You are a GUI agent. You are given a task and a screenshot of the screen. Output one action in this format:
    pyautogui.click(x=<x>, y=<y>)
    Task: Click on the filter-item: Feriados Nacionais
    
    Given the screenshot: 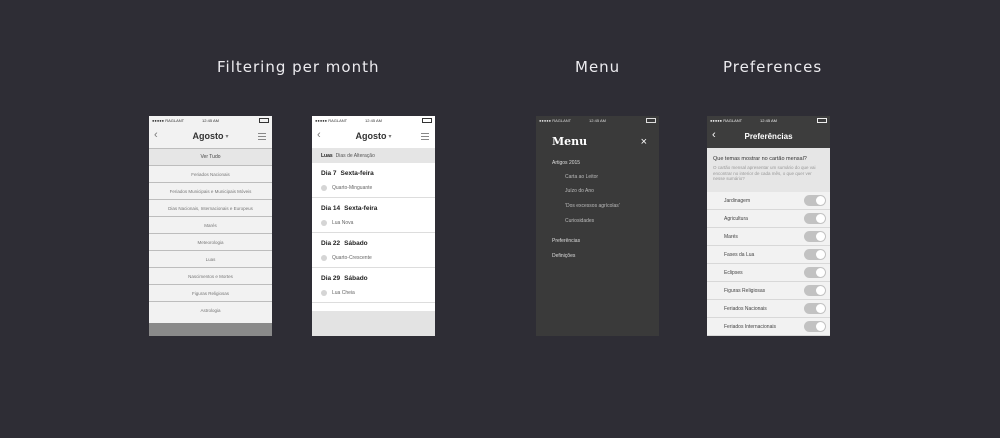 What is the action you would take?
    pyautogui.click(x=210, y=173)
    